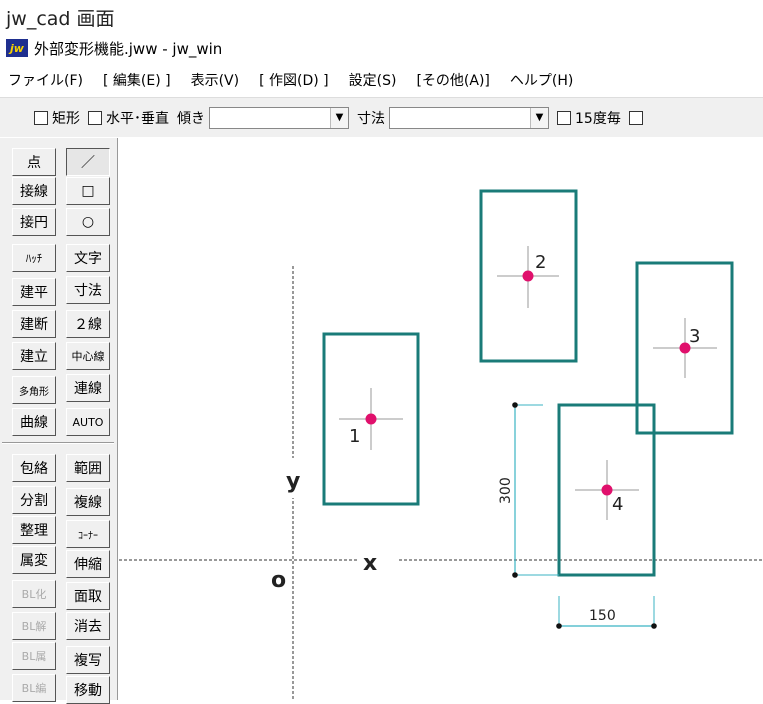 The height and width of the screenshot is (704, 763). I want to click on point-2-label: 2, so click(540, 262).